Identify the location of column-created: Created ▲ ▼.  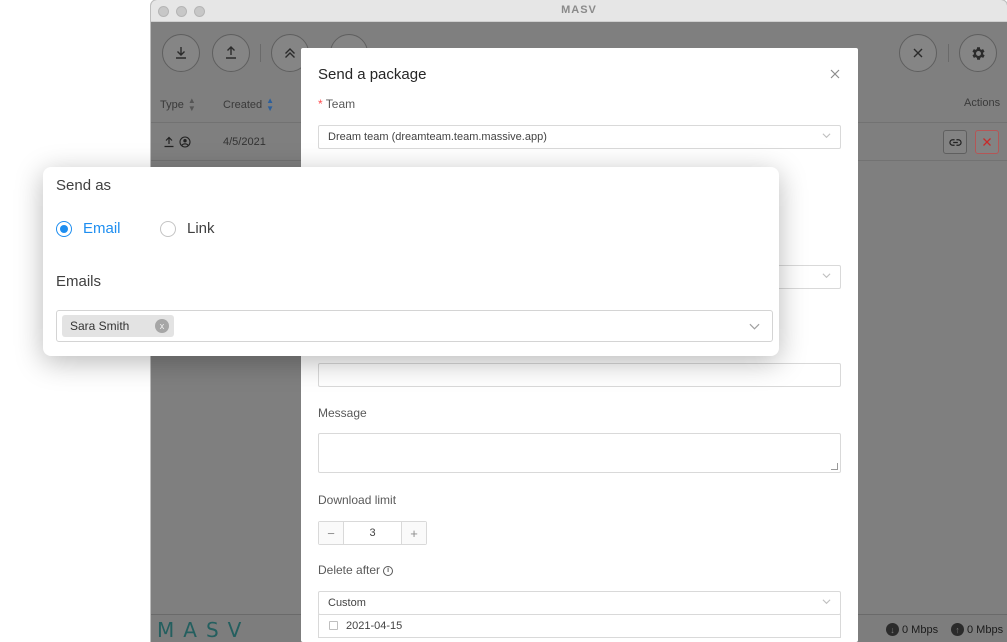
(248, 105).